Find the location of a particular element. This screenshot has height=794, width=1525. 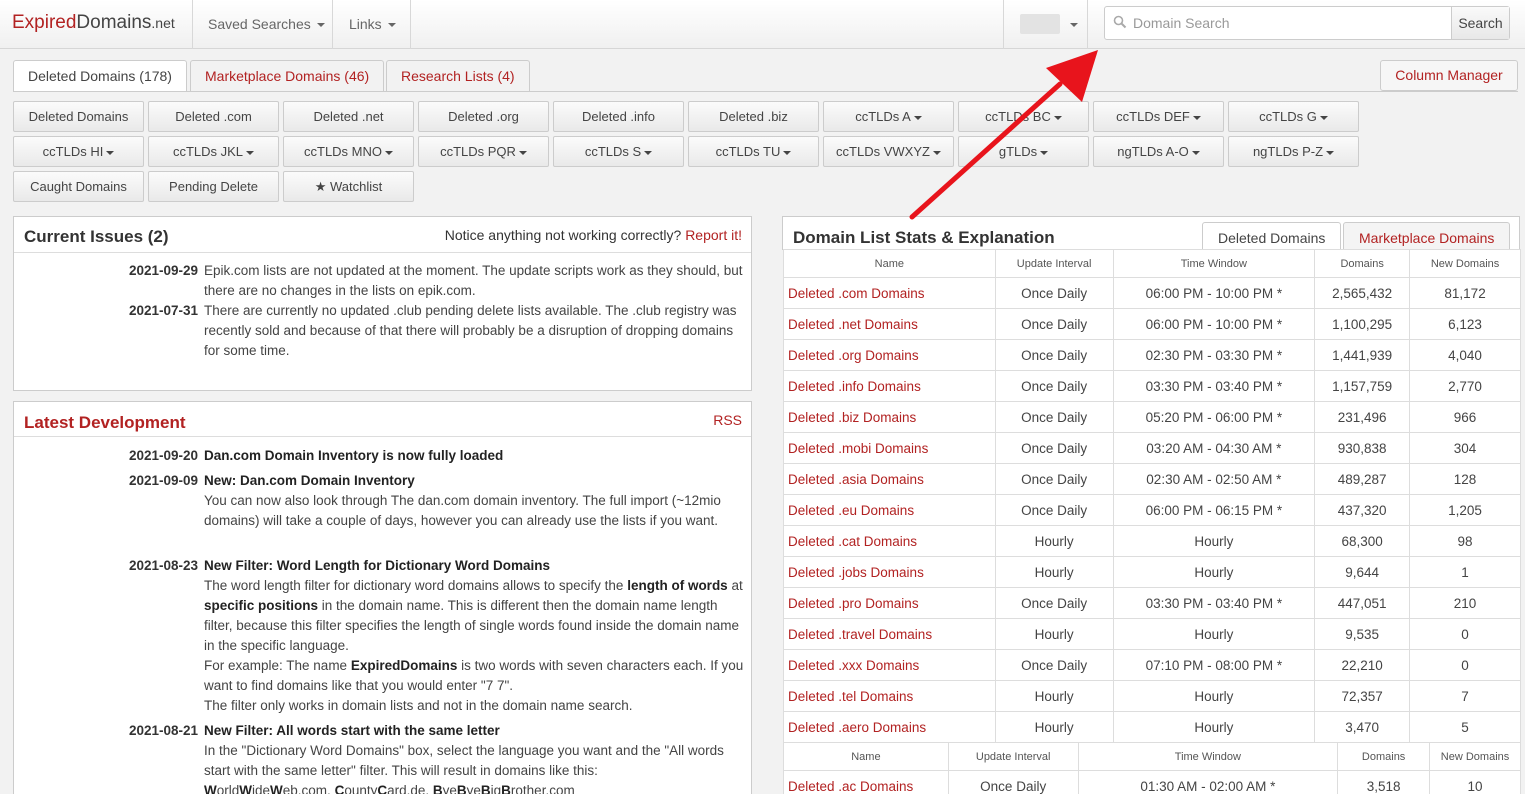

table-cell: 304 is located at coordinates (1465, 448).